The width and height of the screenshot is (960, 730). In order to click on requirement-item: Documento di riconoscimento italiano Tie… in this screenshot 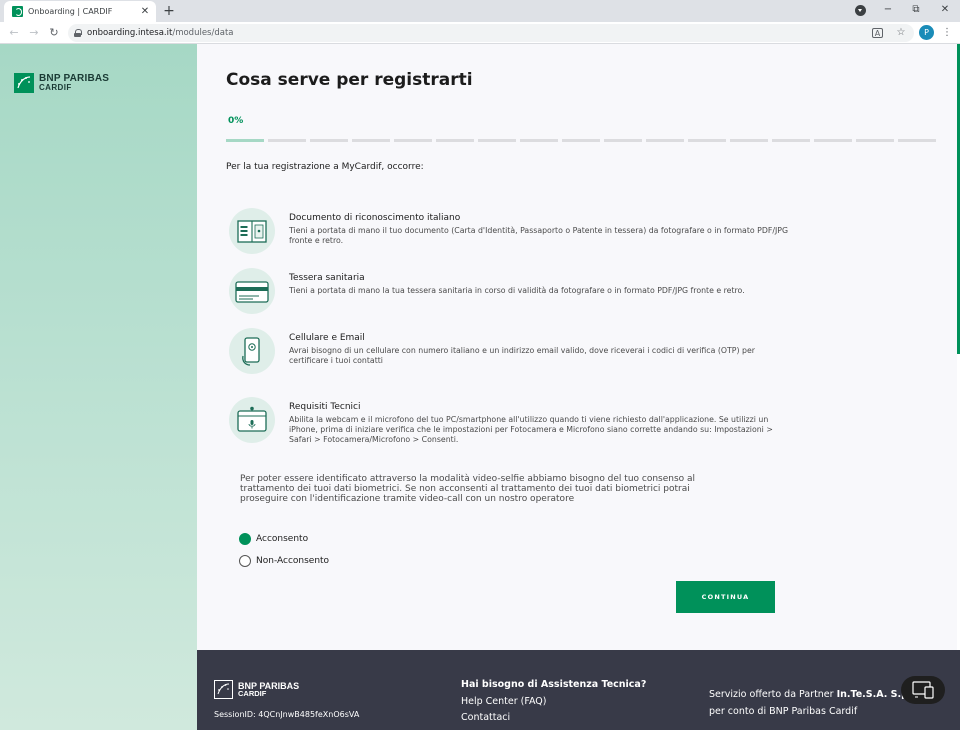, I will do `click(509, 233)`.